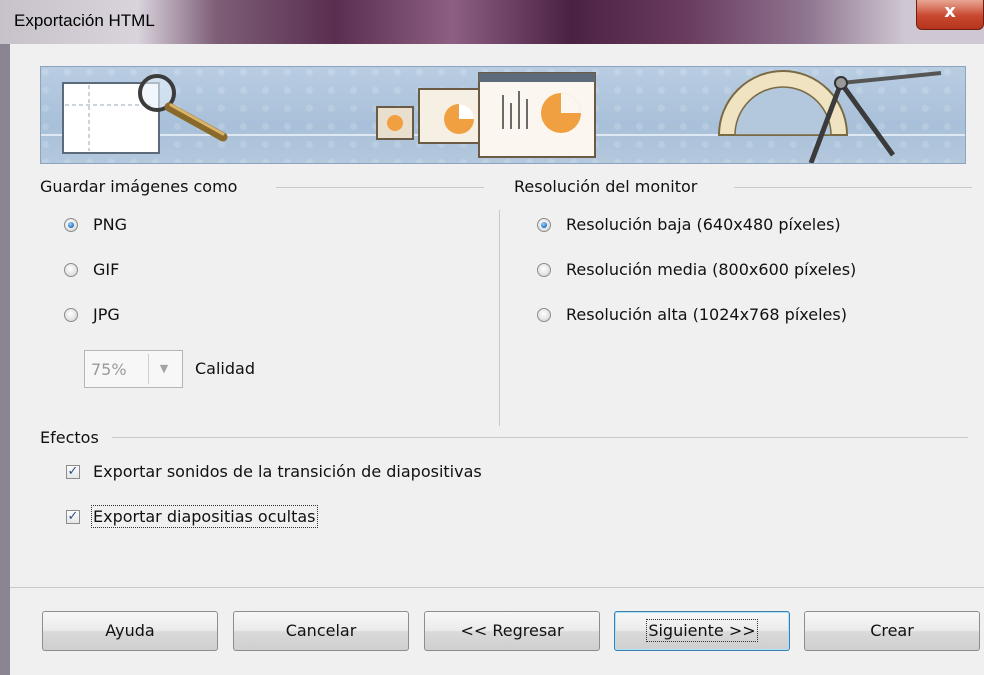 The height and width of the screenshot is (675, 984). Describe the element at coordinates (225, 368) in the screenshot. I see `quality-label: Calidad` at that location.